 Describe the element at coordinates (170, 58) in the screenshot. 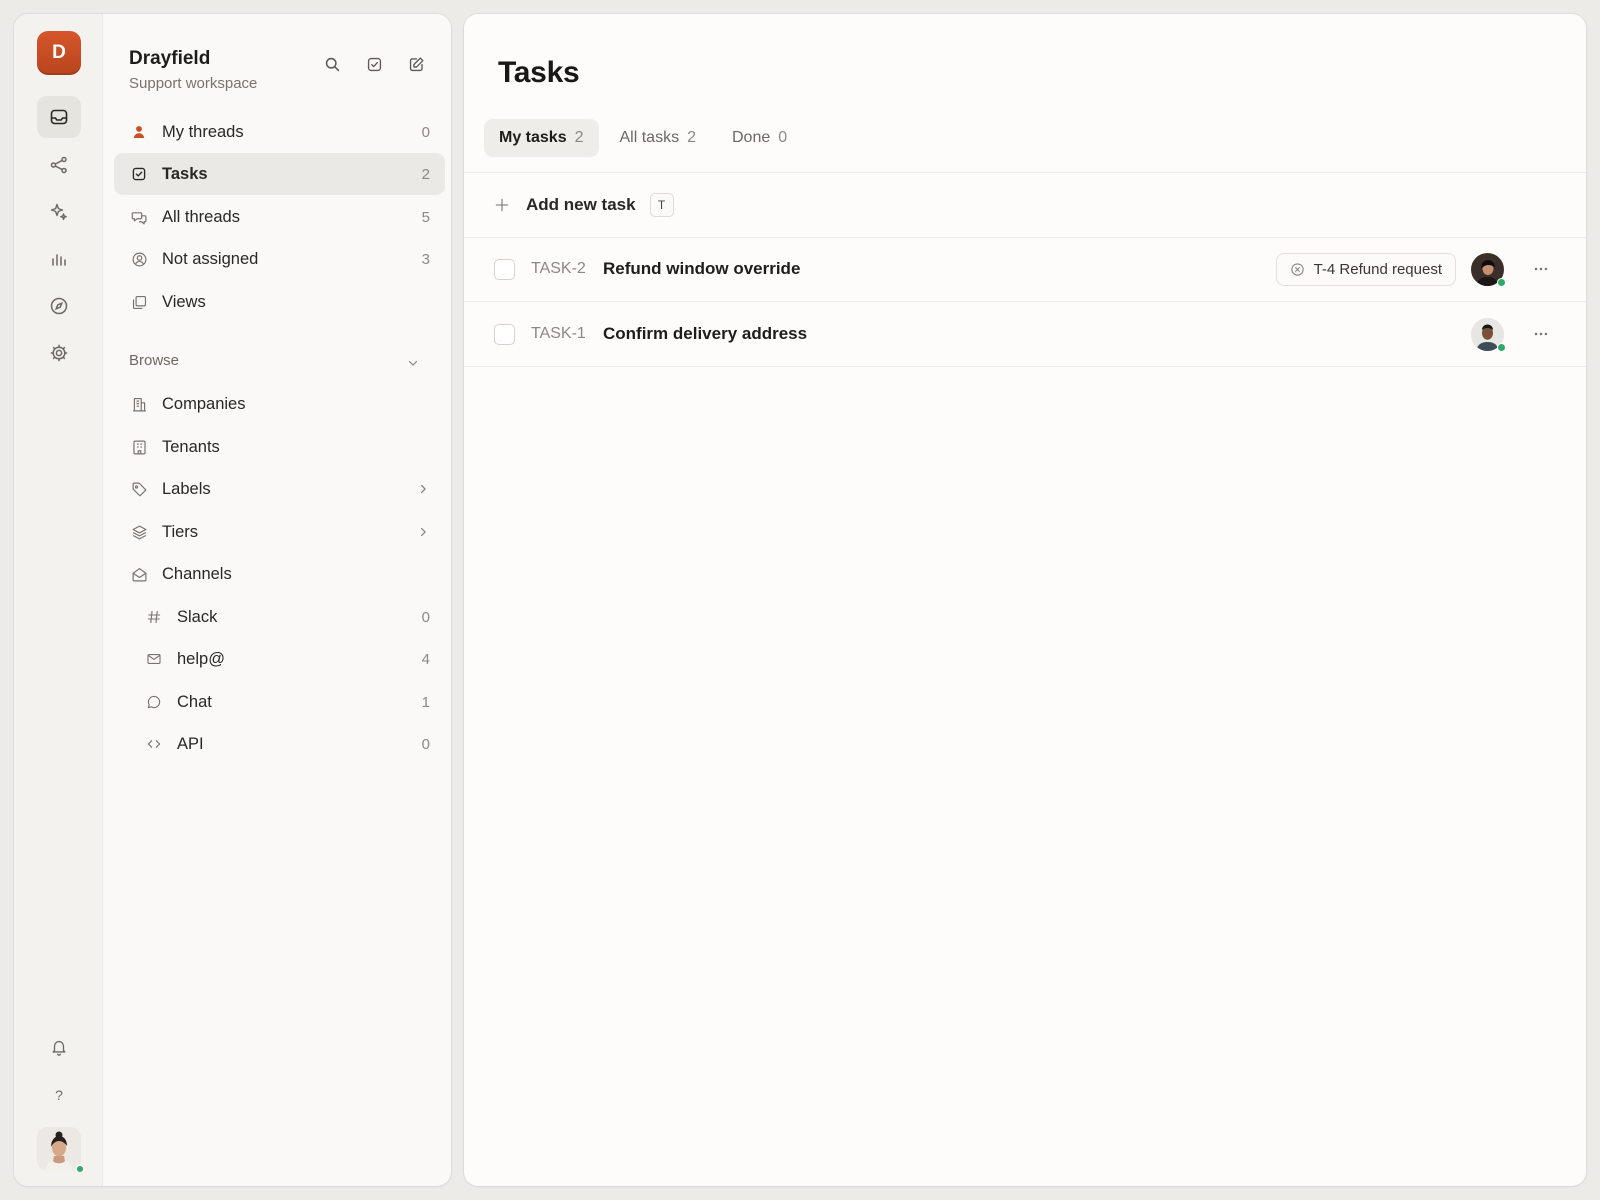

I see `workspace-name: Drayfield` at that location.